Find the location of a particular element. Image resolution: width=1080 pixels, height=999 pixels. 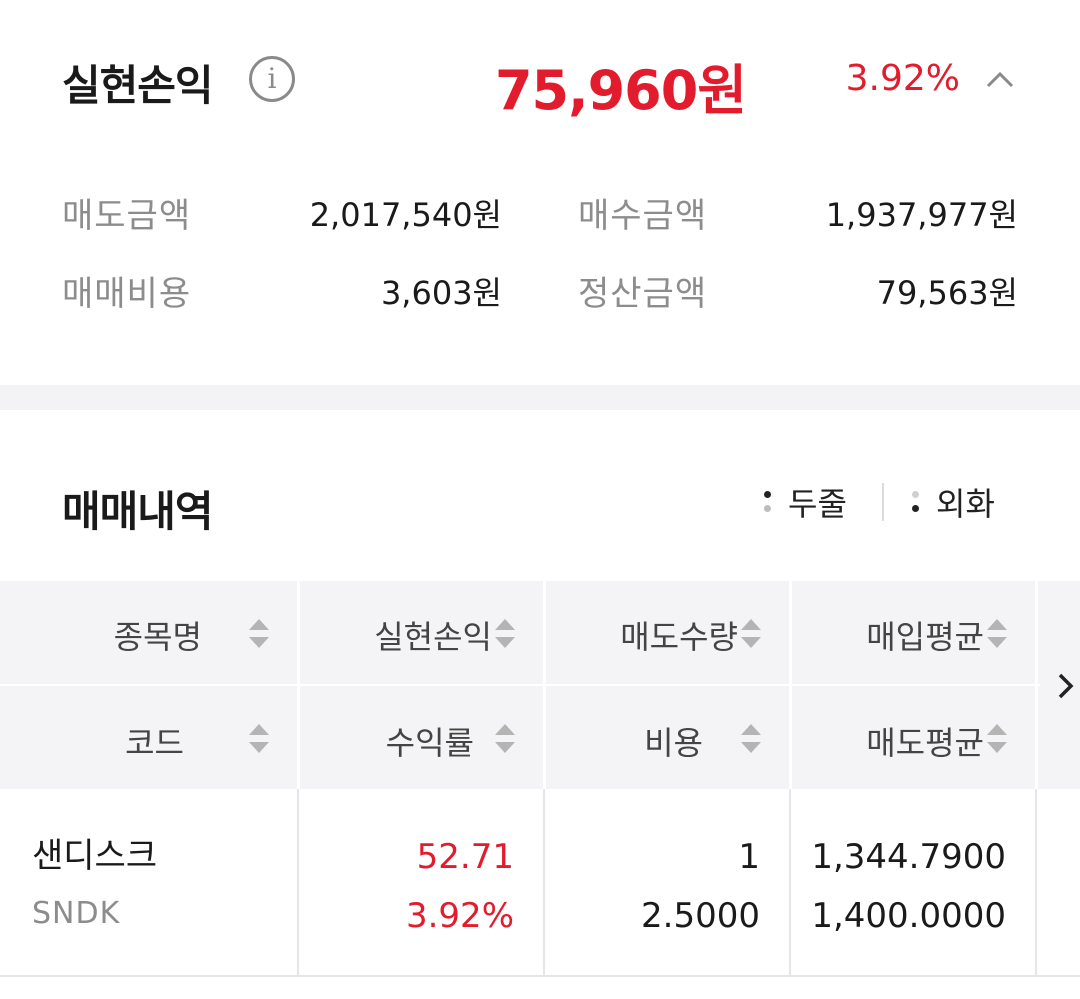

header-code: 코드 is located at coordinates (154, 741).